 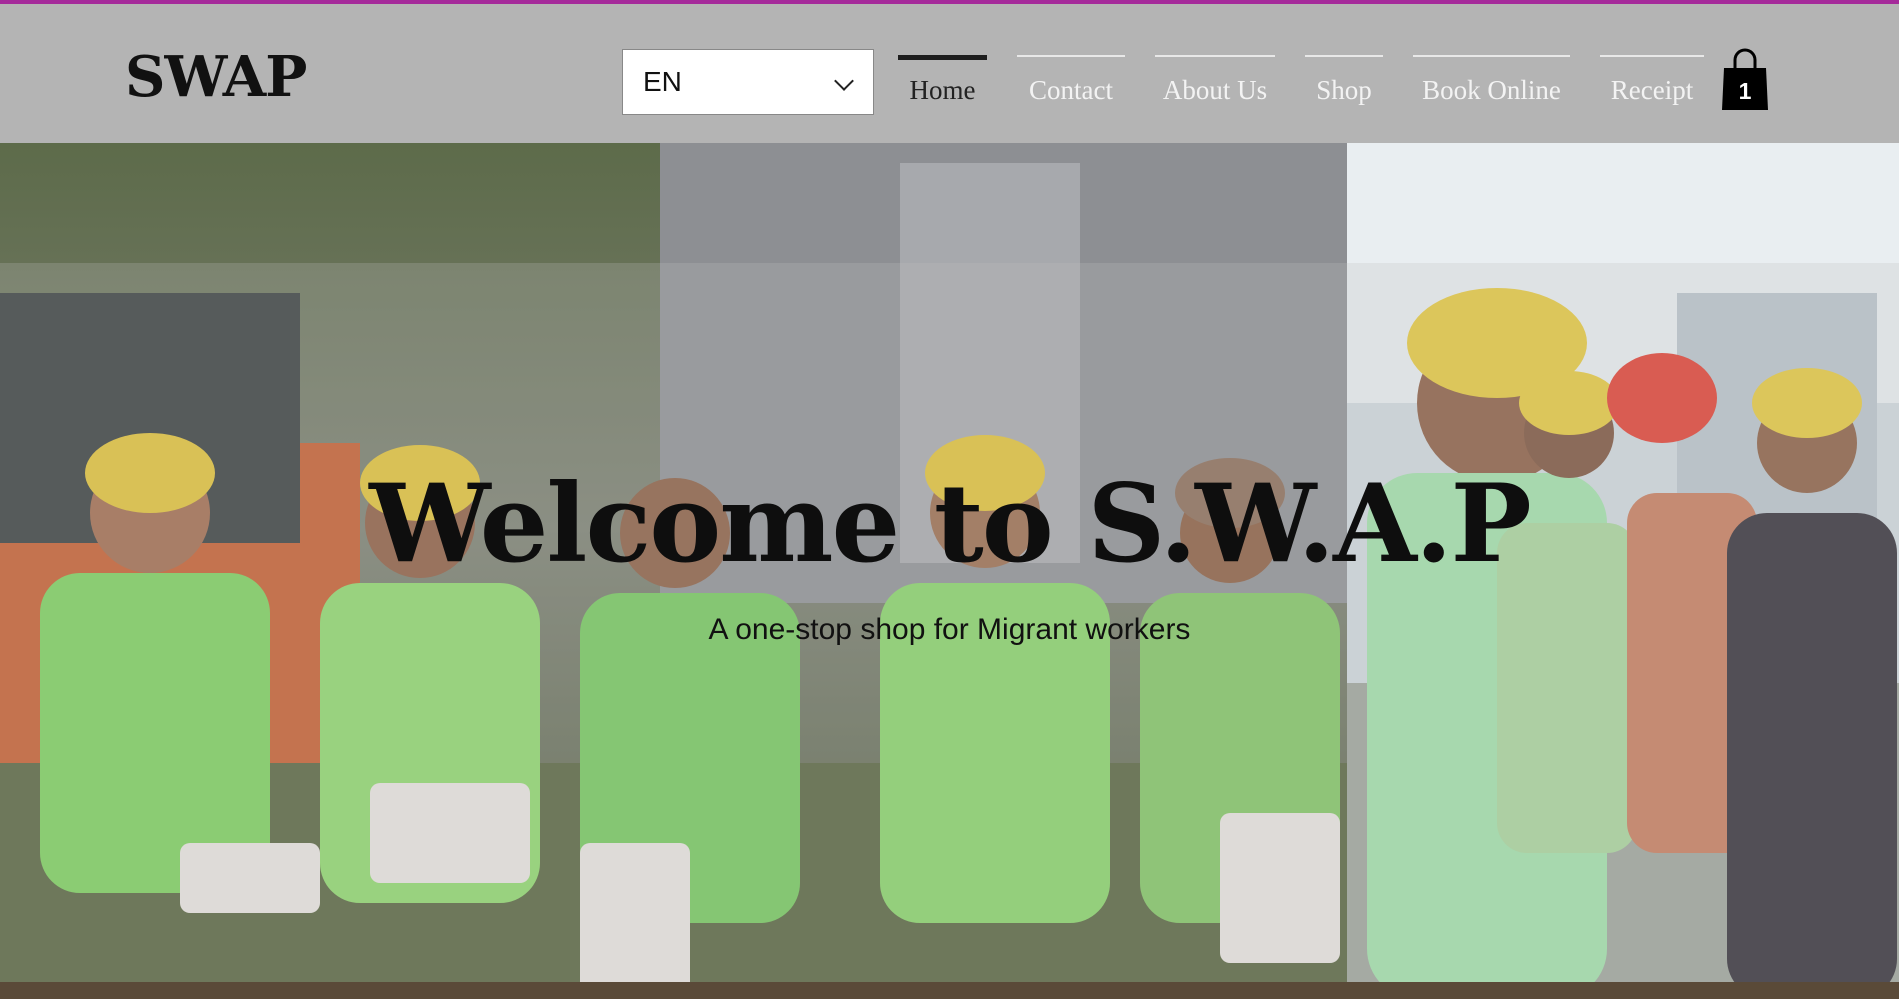 I want to click on hero-subtitle: A one-stop shop for Migrant workers, so click(x=949, y=629).